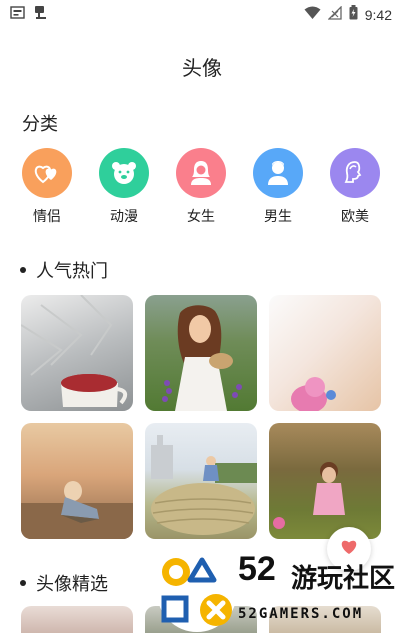  I want to click on featured-photo, so click(77, 619).